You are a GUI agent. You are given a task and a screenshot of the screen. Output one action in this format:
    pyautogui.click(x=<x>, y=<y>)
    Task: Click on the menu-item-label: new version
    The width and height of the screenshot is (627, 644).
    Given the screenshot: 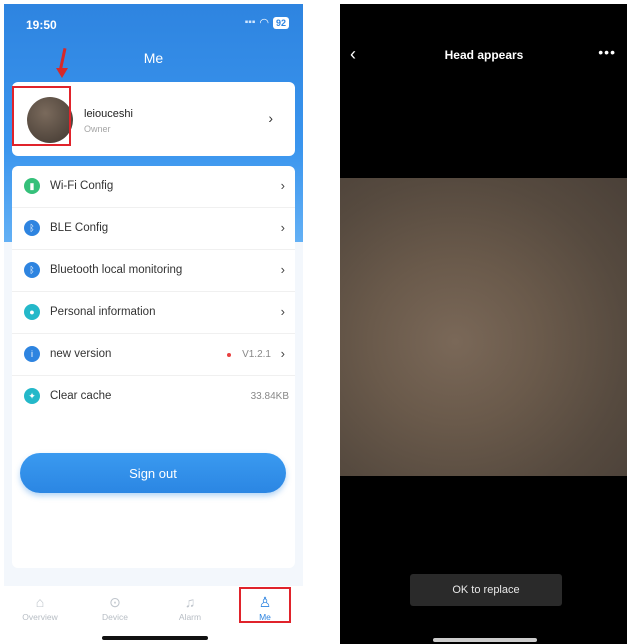 What is the action you would take?
    pyautogui.click(x=81, y=354)
    